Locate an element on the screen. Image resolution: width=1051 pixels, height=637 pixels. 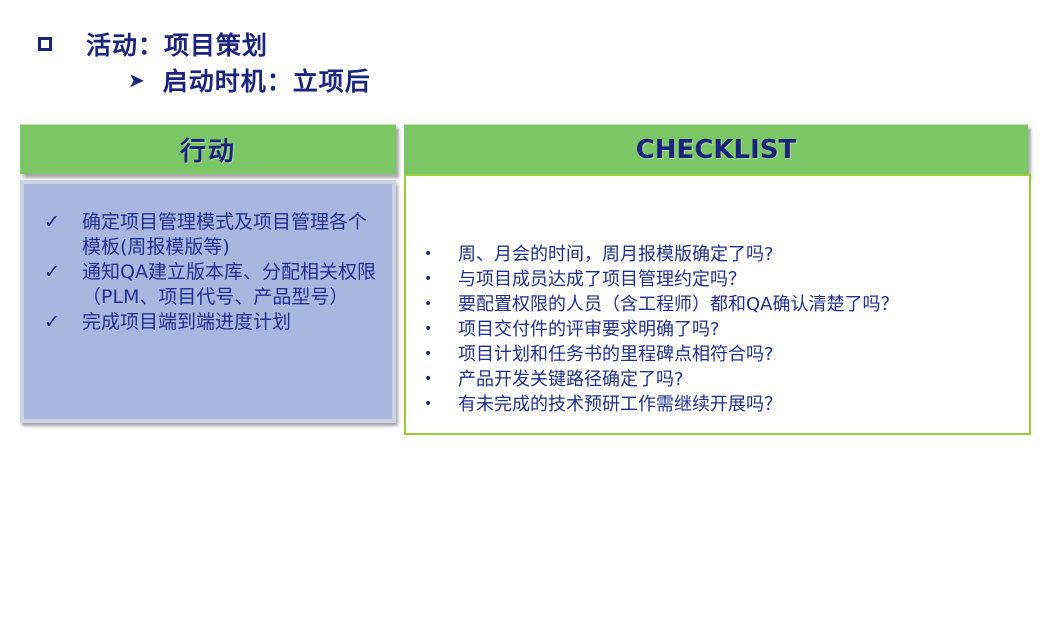
action-header-label: 行动 is located at coordinates (207, 152).